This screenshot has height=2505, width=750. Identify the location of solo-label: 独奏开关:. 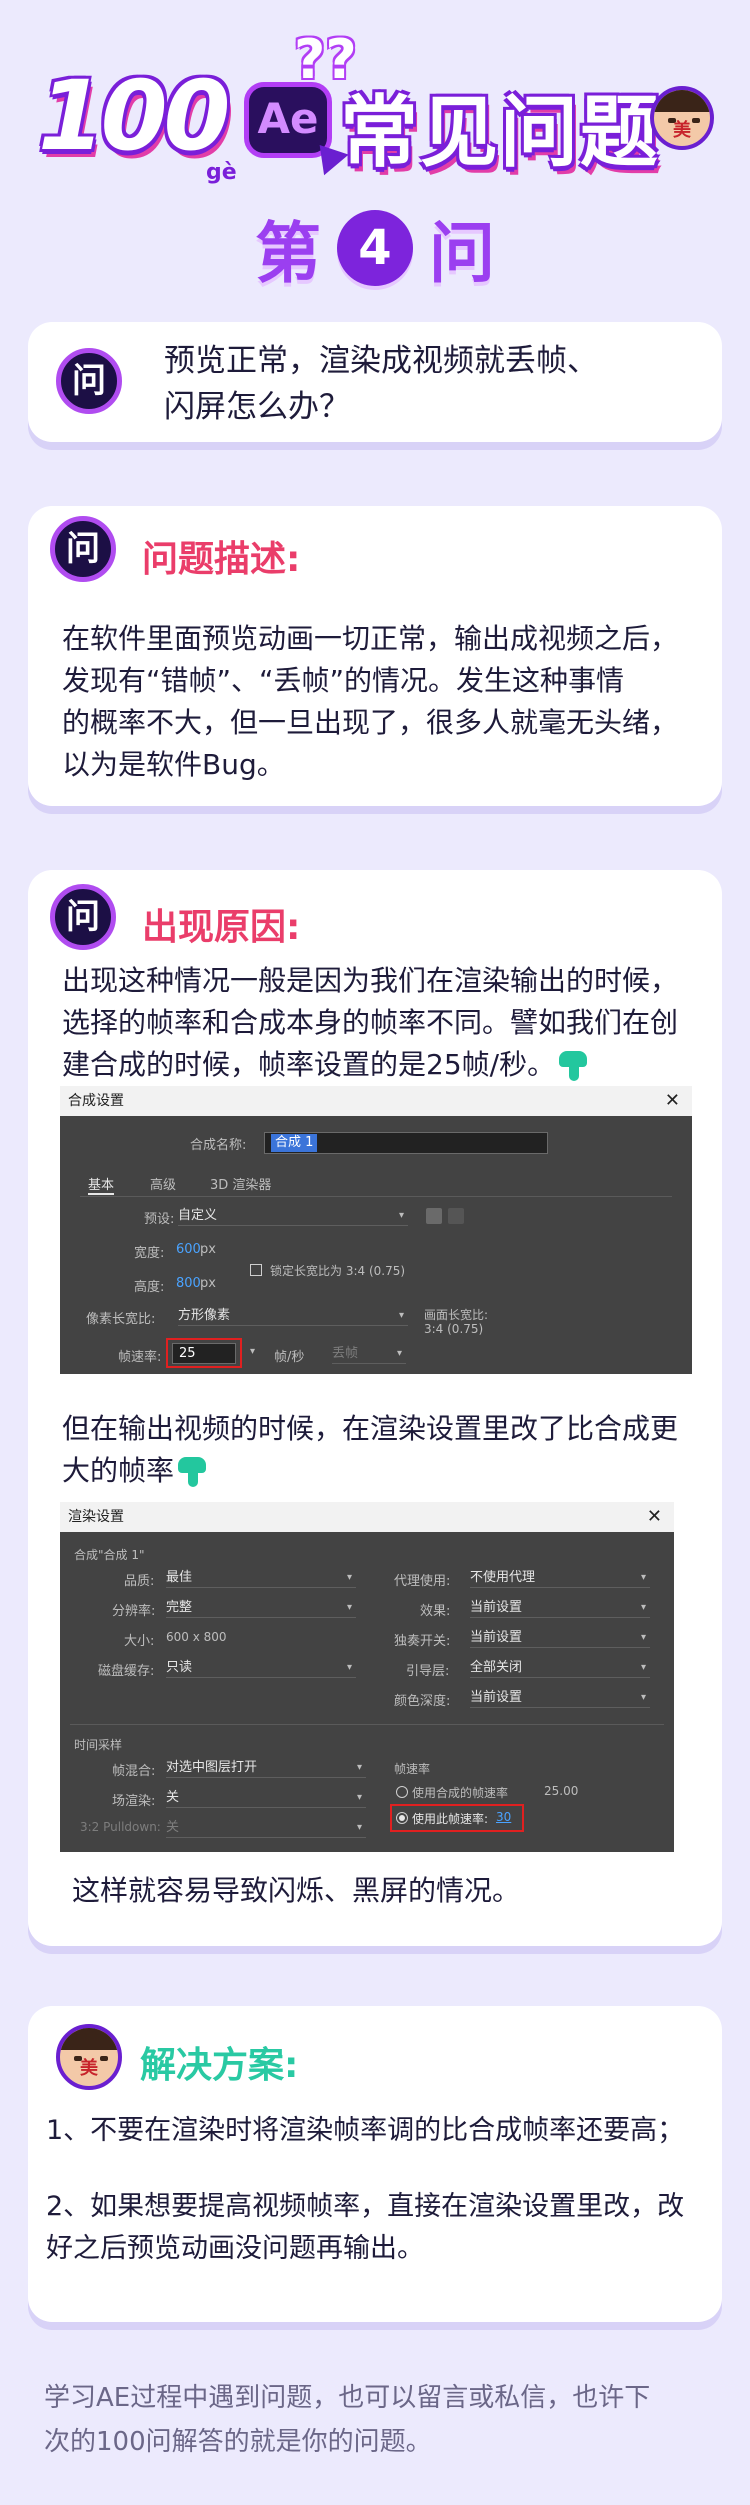
(422, 1641).